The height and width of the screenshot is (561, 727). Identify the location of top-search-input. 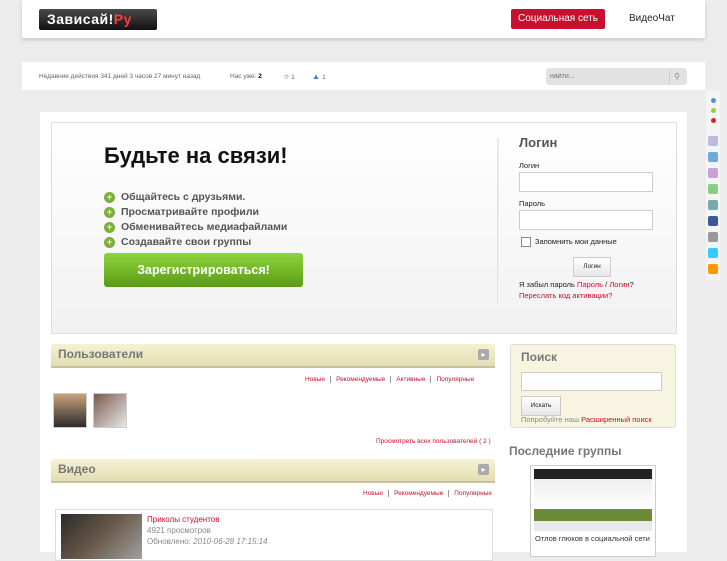
(605, 76).